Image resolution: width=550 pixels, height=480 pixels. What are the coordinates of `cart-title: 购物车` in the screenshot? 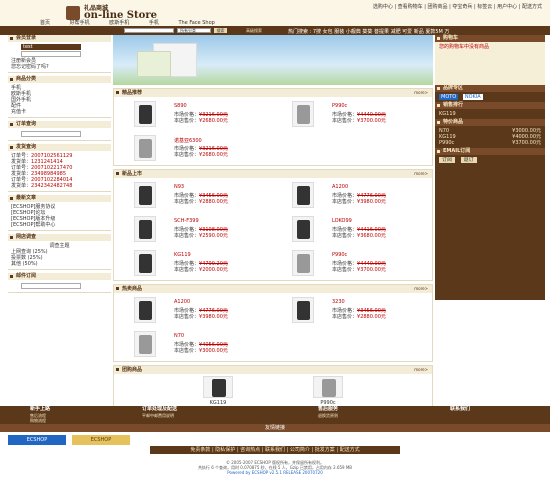 It's located at (490, 38).